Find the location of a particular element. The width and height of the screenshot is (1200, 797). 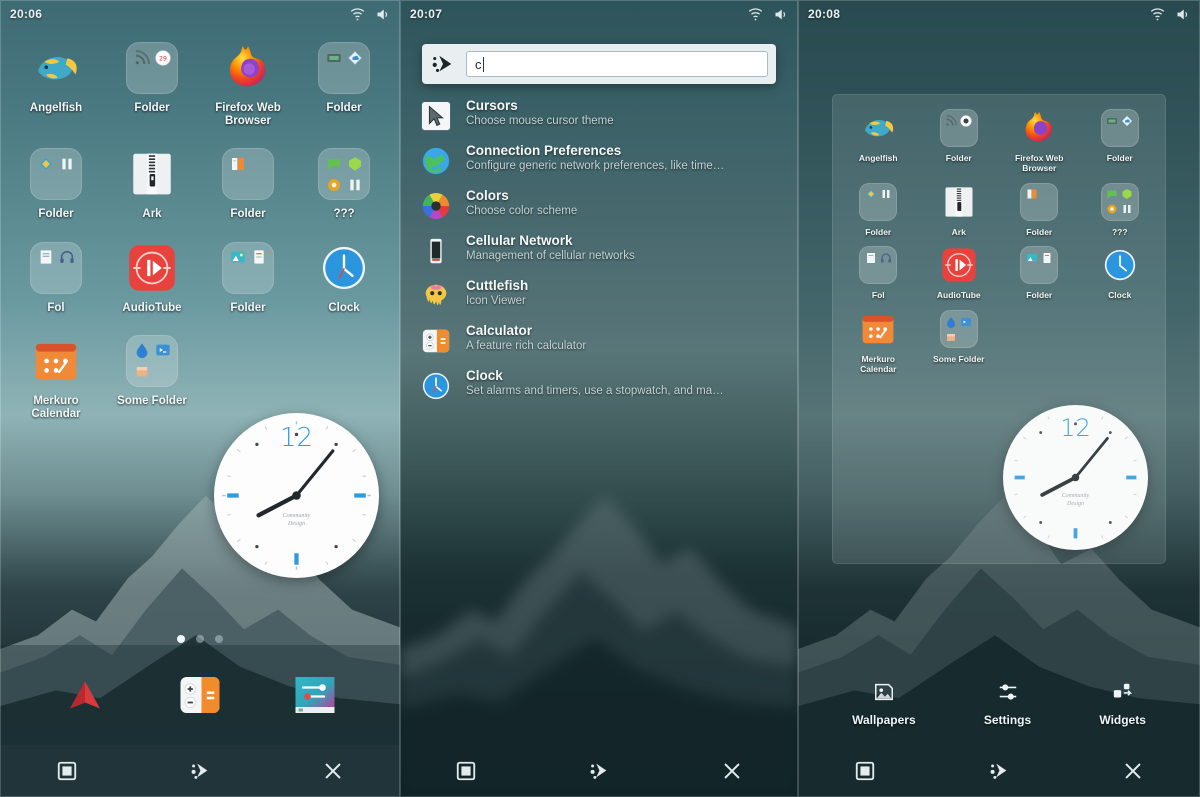

icon-label: Angelfish is located at coordinates (56, 108).